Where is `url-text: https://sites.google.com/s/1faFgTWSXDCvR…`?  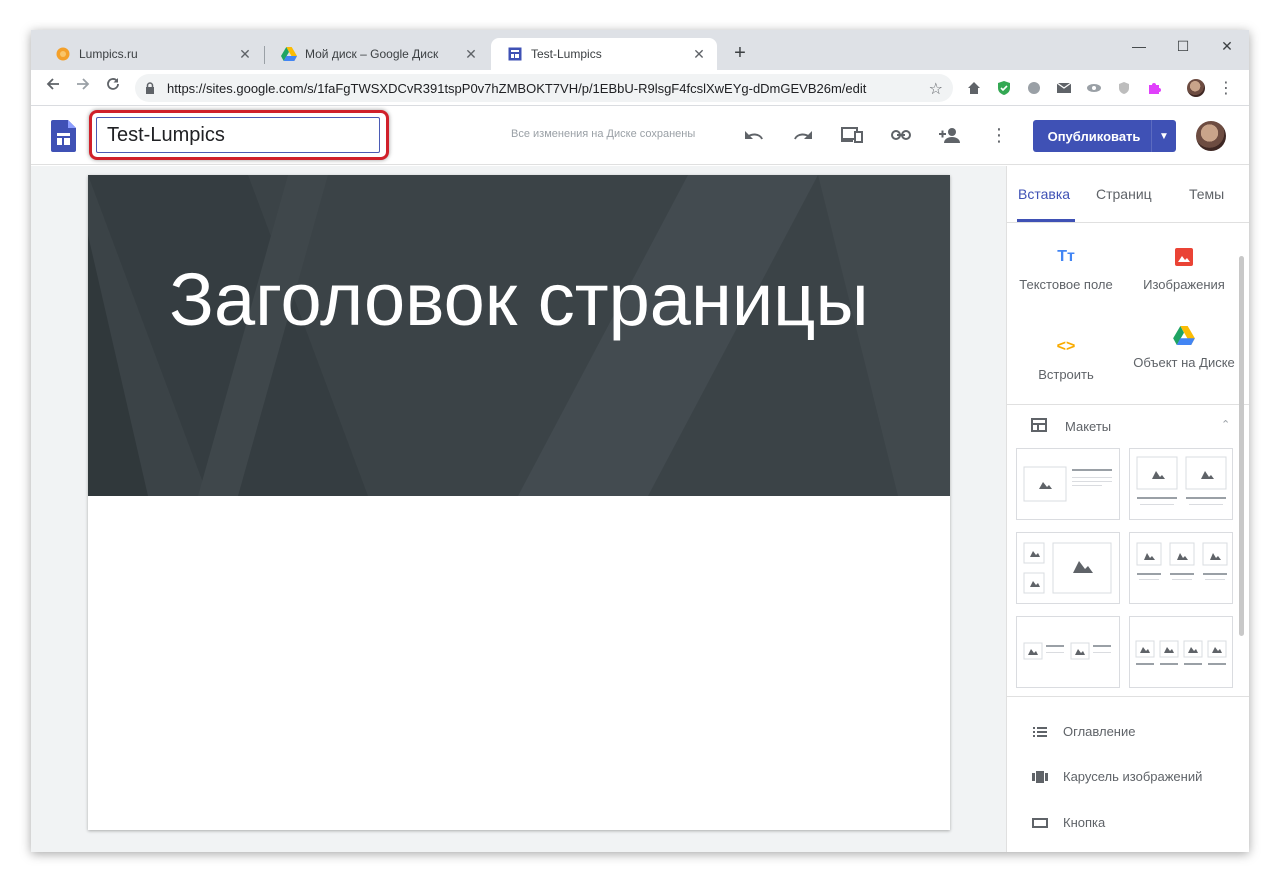
url-text: https://sites.google.com/s/1faFgTWSXDCvR… is located at coordinates (517, 88).